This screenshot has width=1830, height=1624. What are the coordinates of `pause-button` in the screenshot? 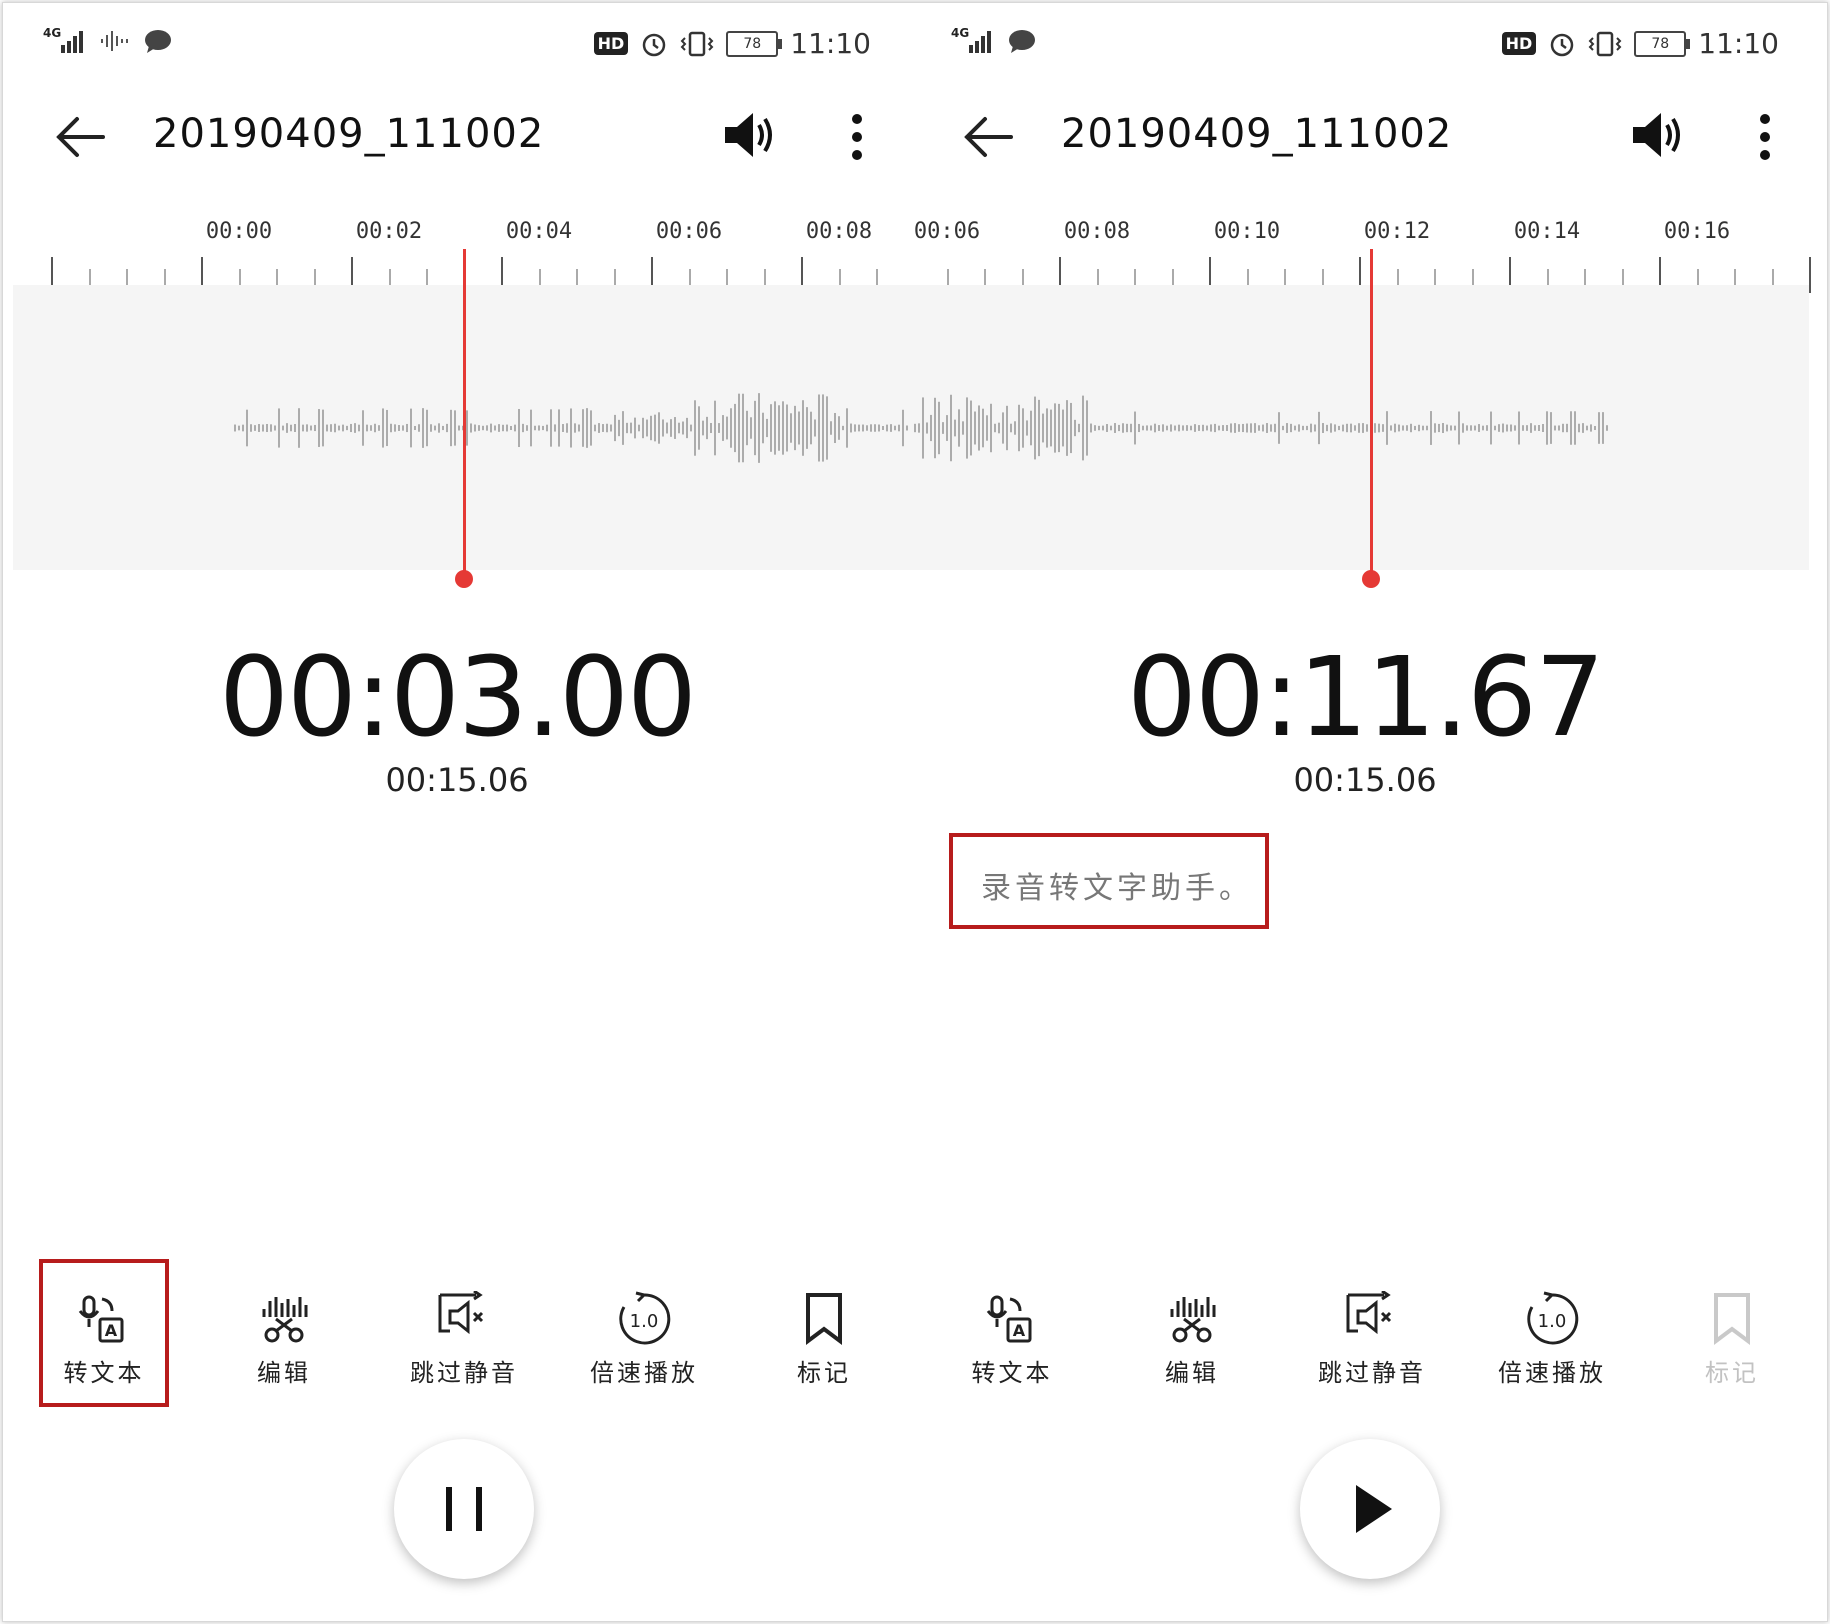 It's located at (464, 1509).